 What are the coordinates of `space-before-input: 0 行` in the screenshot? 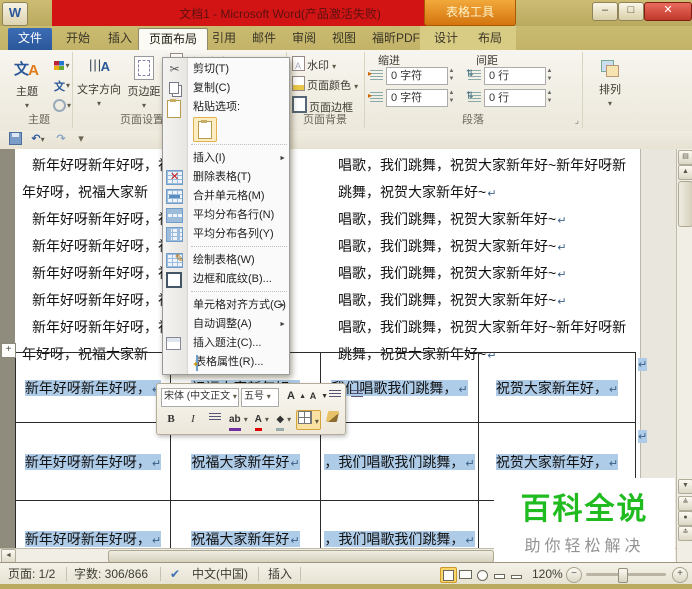 It's located at (515, 76).